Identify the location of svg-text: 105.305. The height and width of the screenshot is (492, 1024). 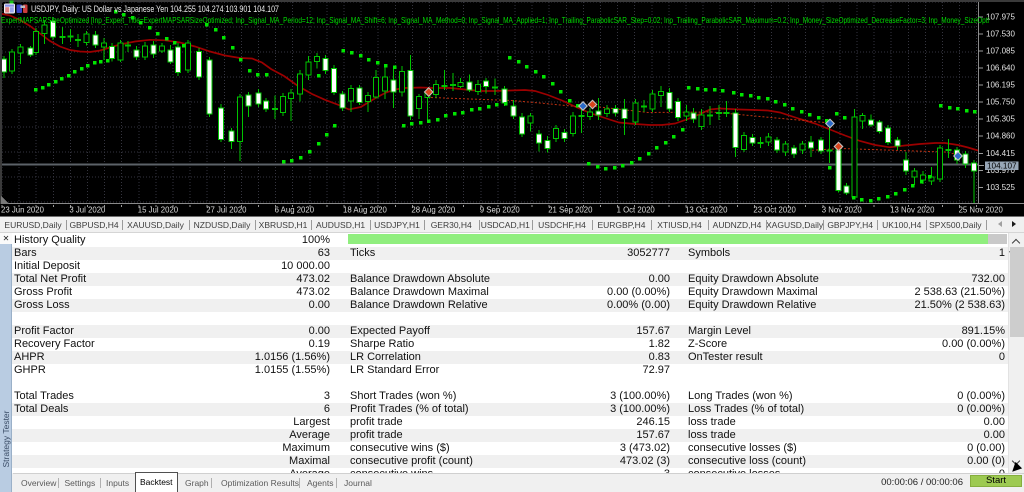
(1000, 119).